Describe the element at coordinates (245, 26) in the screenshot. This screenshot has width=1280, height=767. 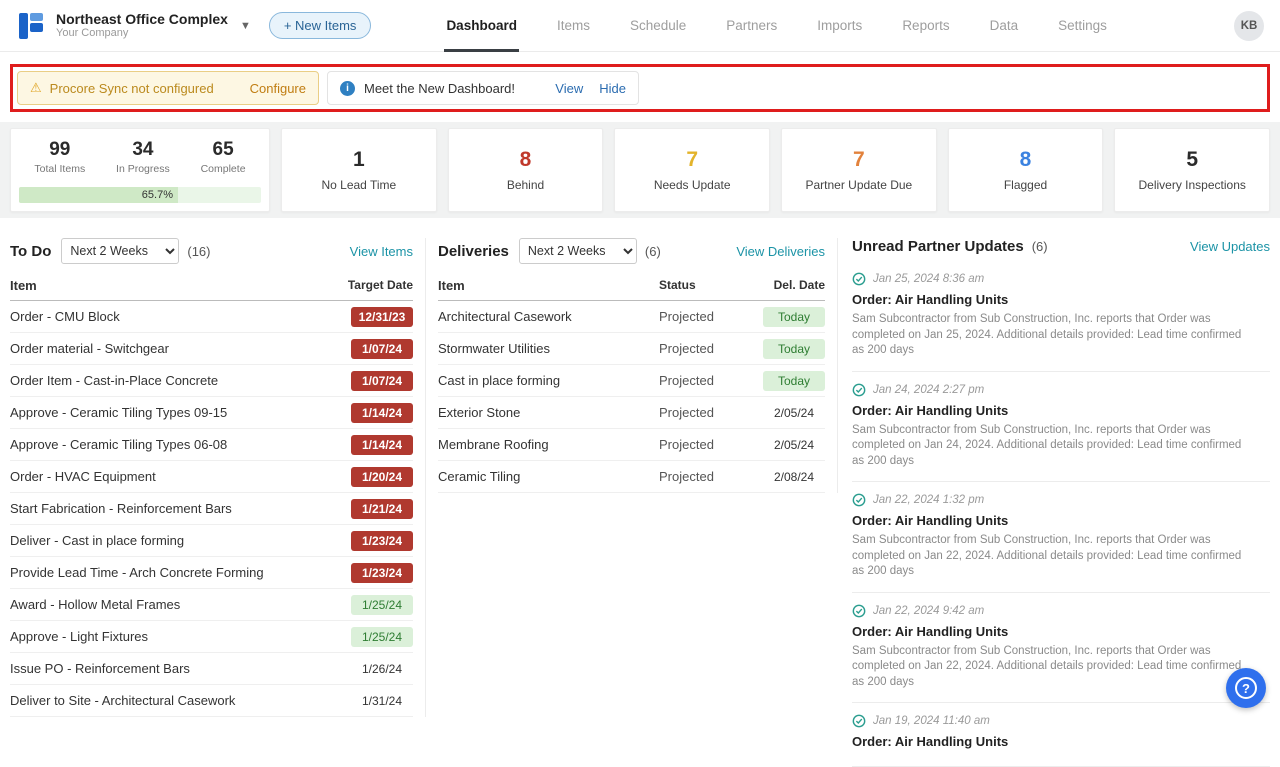
I see `chevron-down-icon: ▼` at that location.